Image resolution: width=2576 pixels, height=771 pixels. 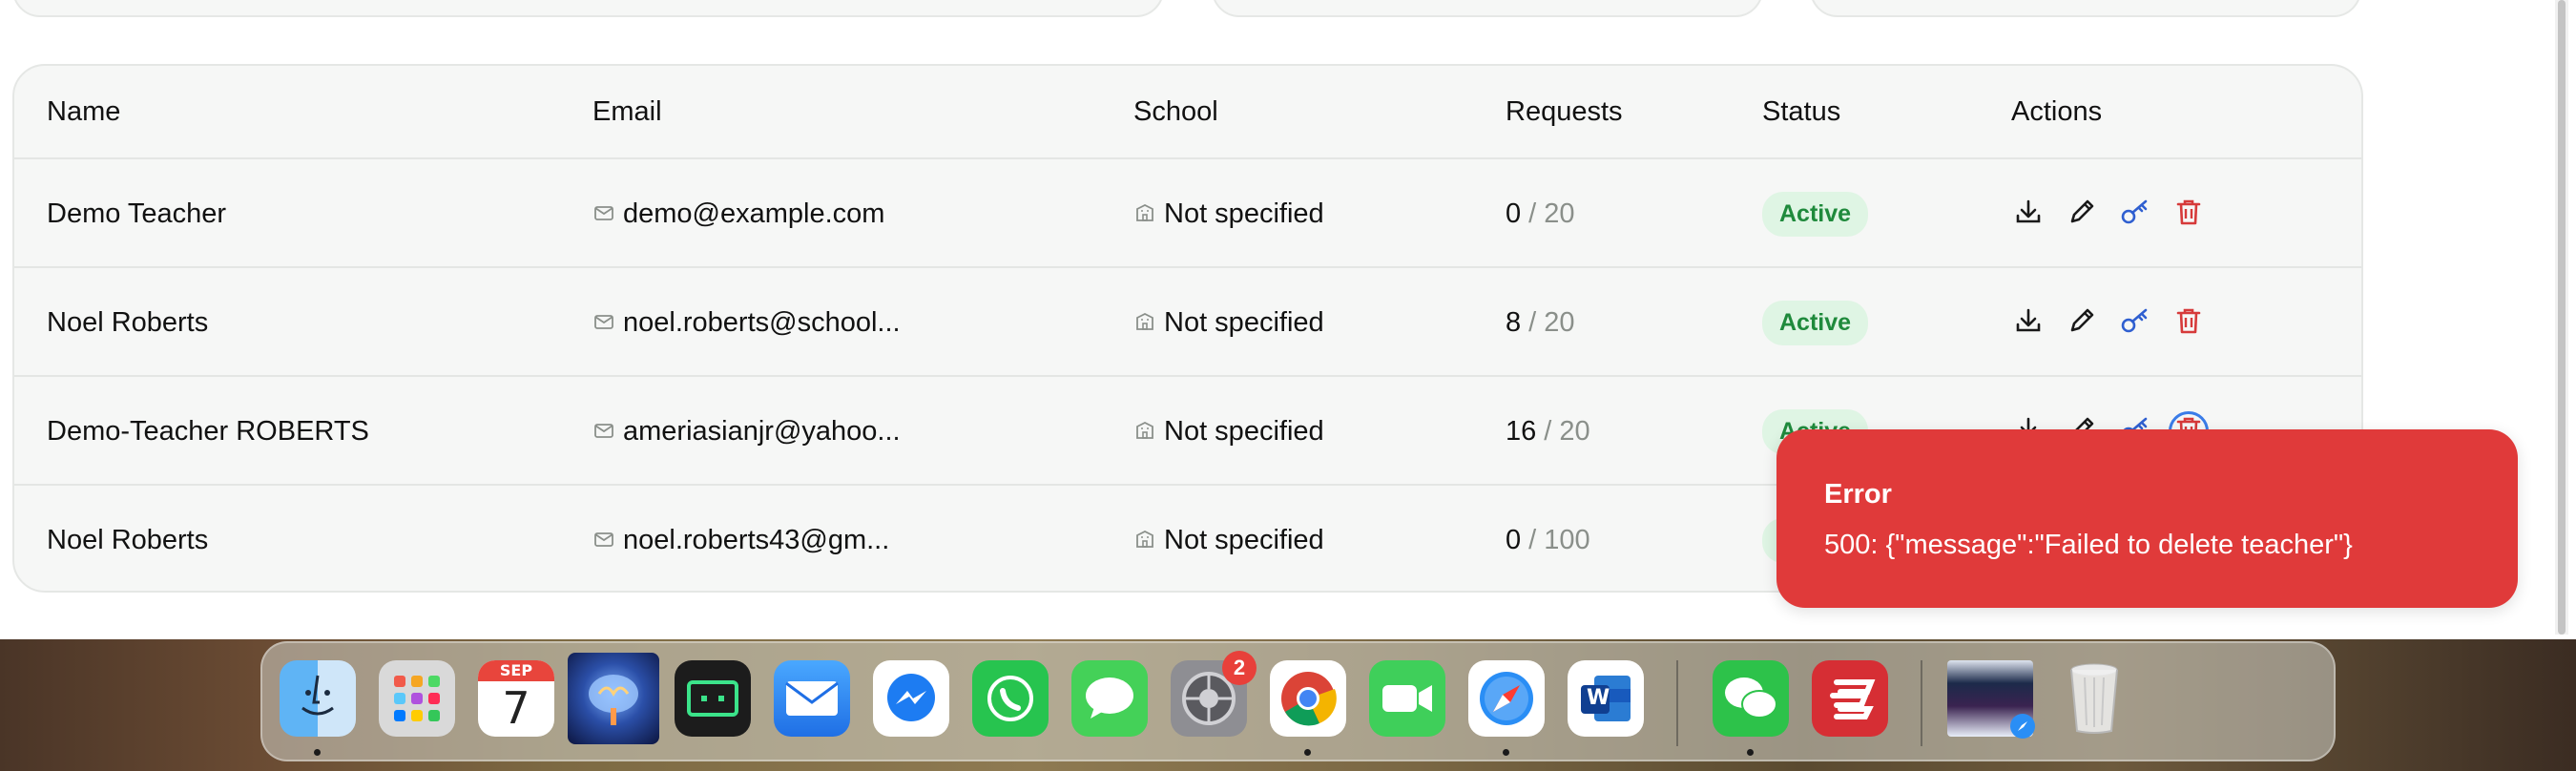 I want to click on edit-icon, so click(x=2082, y=214).